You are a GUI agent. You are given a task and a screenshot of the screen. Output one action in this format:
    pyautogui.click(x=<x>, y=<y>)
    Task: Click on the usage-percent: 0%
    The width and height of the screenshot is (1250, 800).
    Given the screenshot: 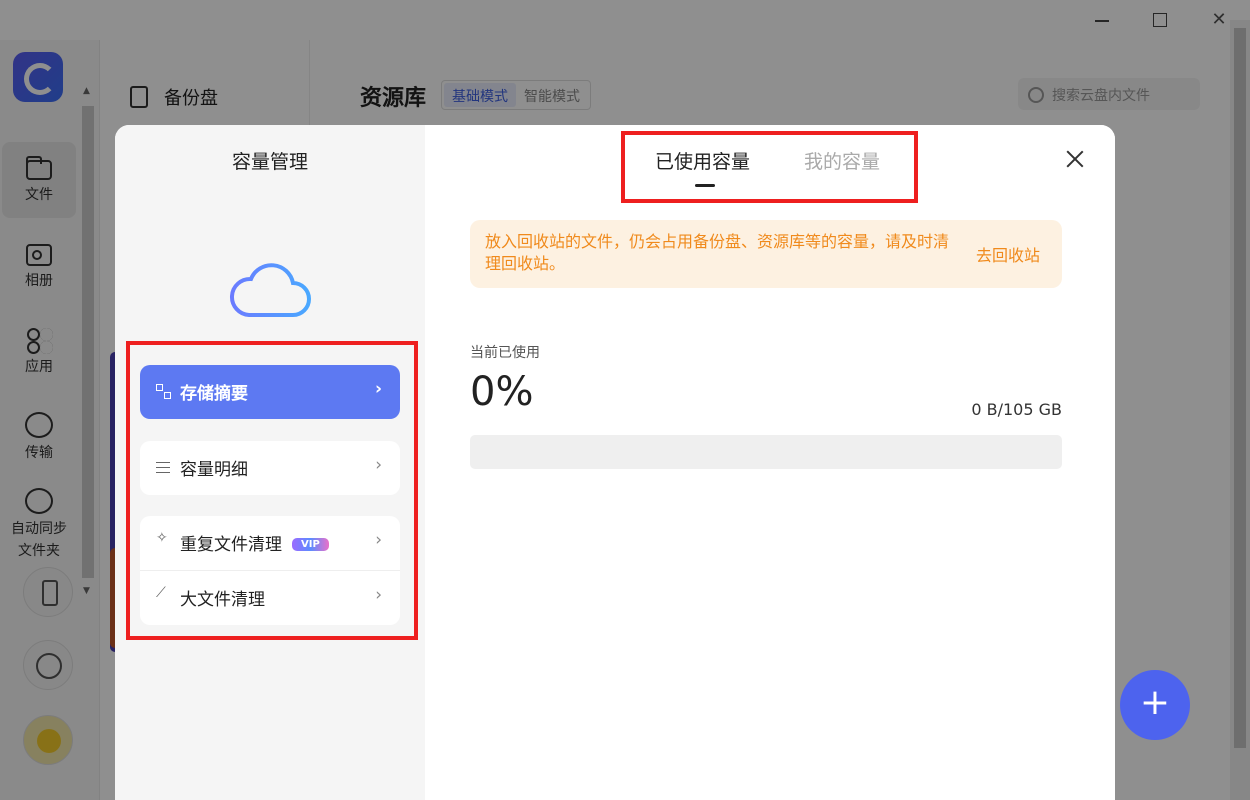 What is the action you would take?
    pyautogui.click(x=502, y=392)
    